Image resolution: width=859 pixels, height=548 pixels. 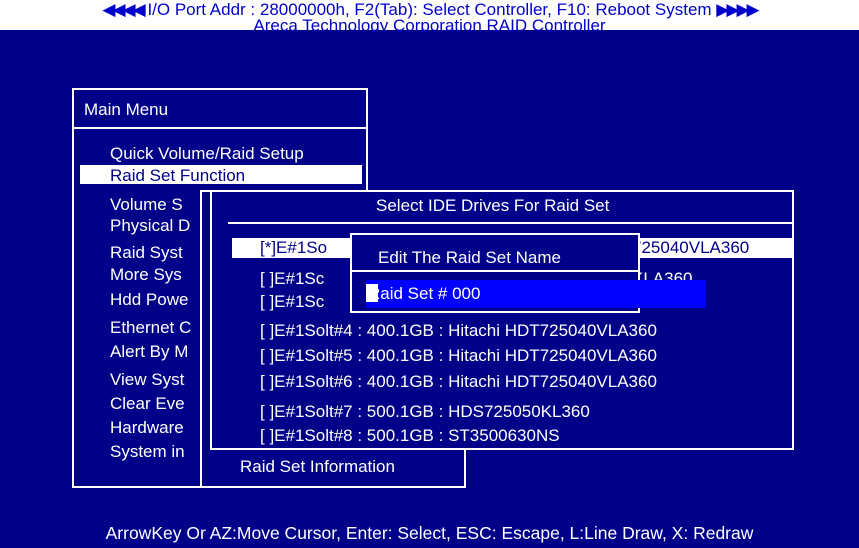 I want to click on drive-1-checkbox-label: [*]E#1So, so click(x=294, y=247).